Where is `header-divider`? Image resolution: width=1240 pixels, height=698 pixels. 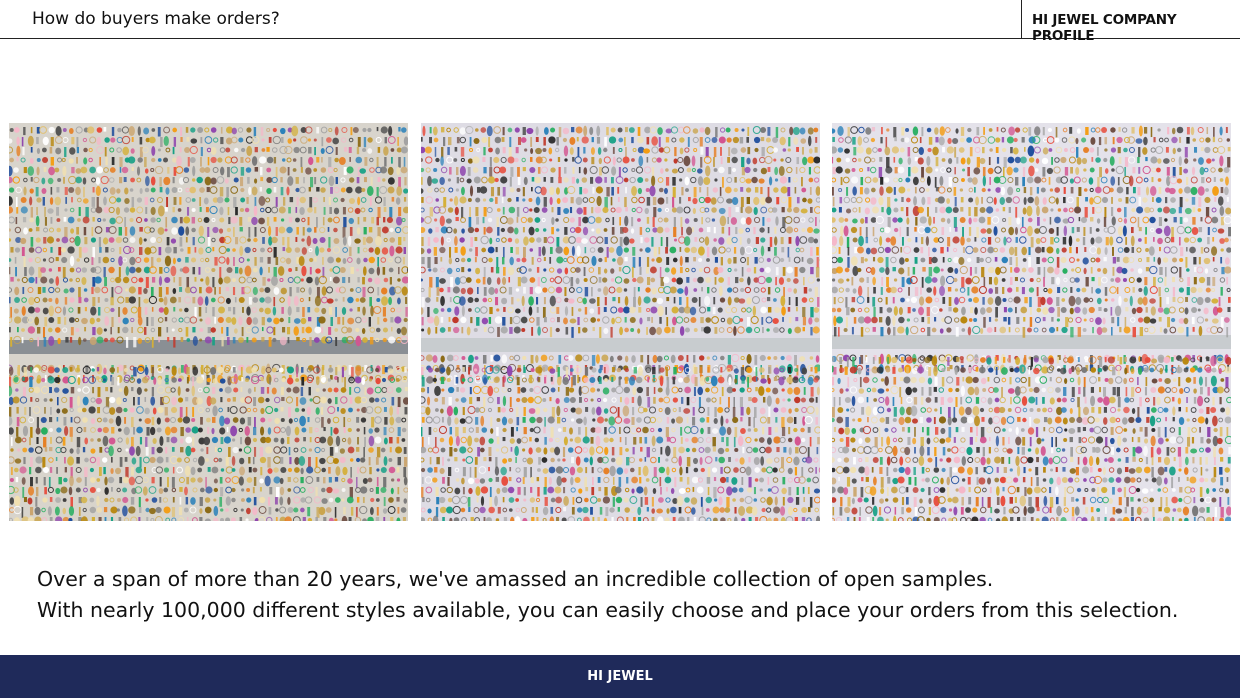 header-divider is located at coordinates (1021, 19).